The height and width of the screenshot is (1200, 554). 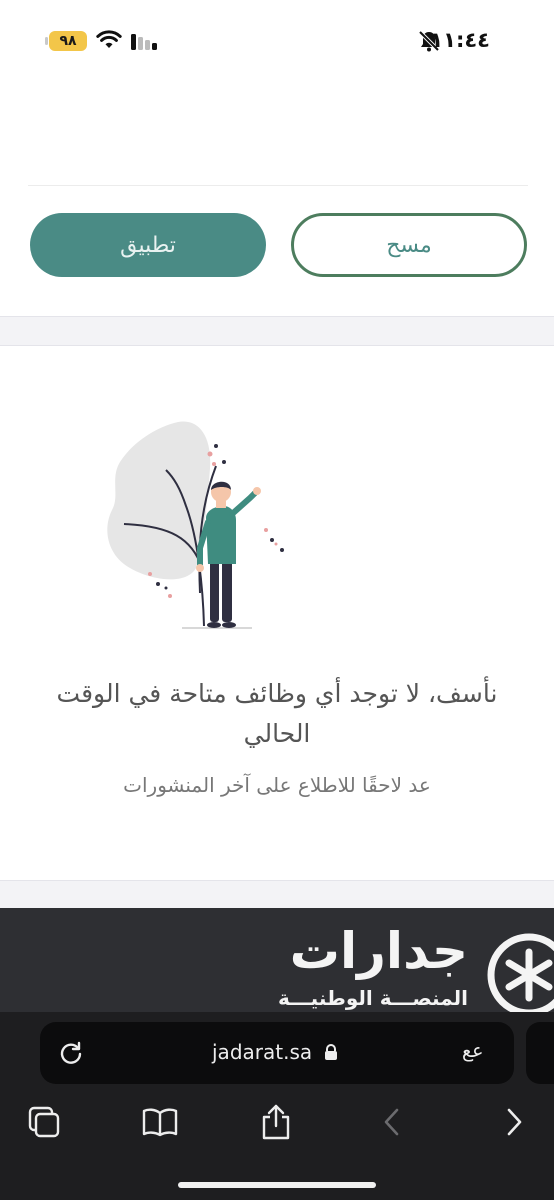 I want to click on forward-icon, so click(x=514, y=1122).